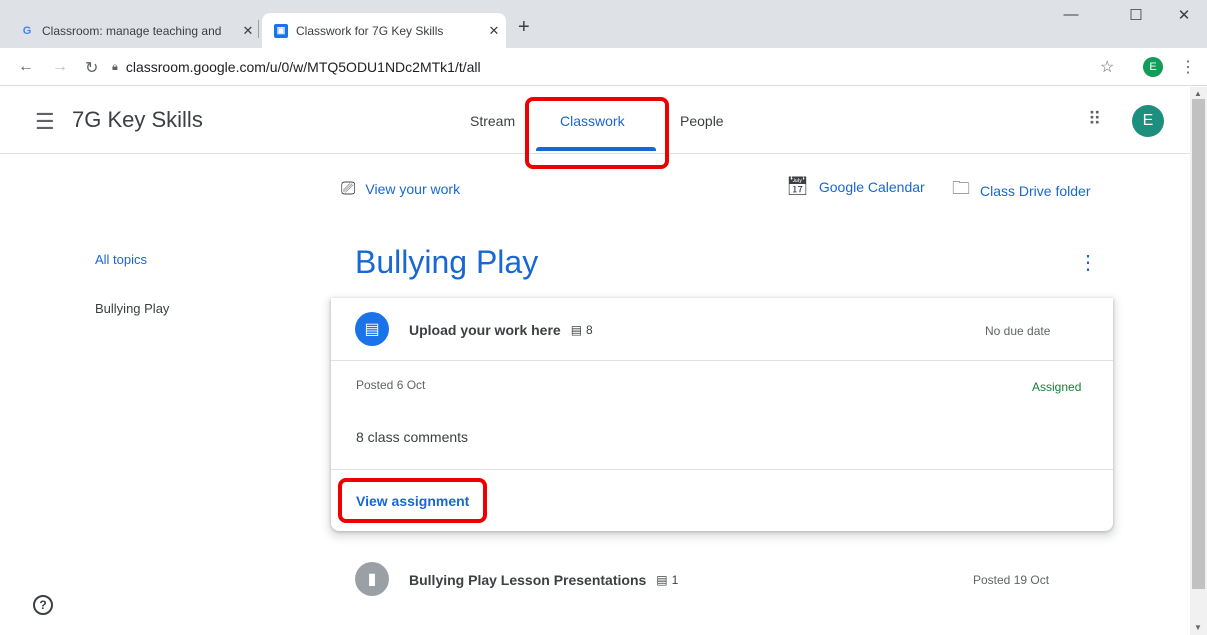  Describe the element at coordinates (485, 330) in the screenshot. I see `assignment-title: Upload your work here` at that location.